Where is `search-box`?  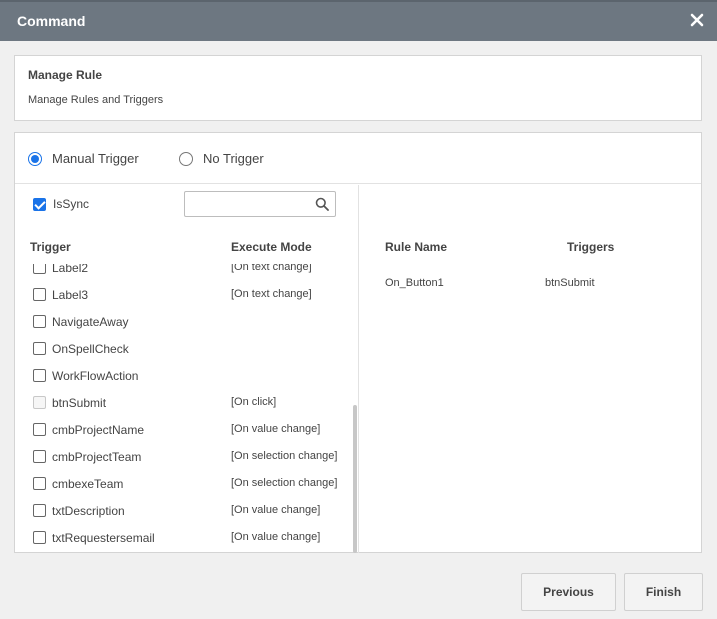
search-box is located at coordinates (260, 204).